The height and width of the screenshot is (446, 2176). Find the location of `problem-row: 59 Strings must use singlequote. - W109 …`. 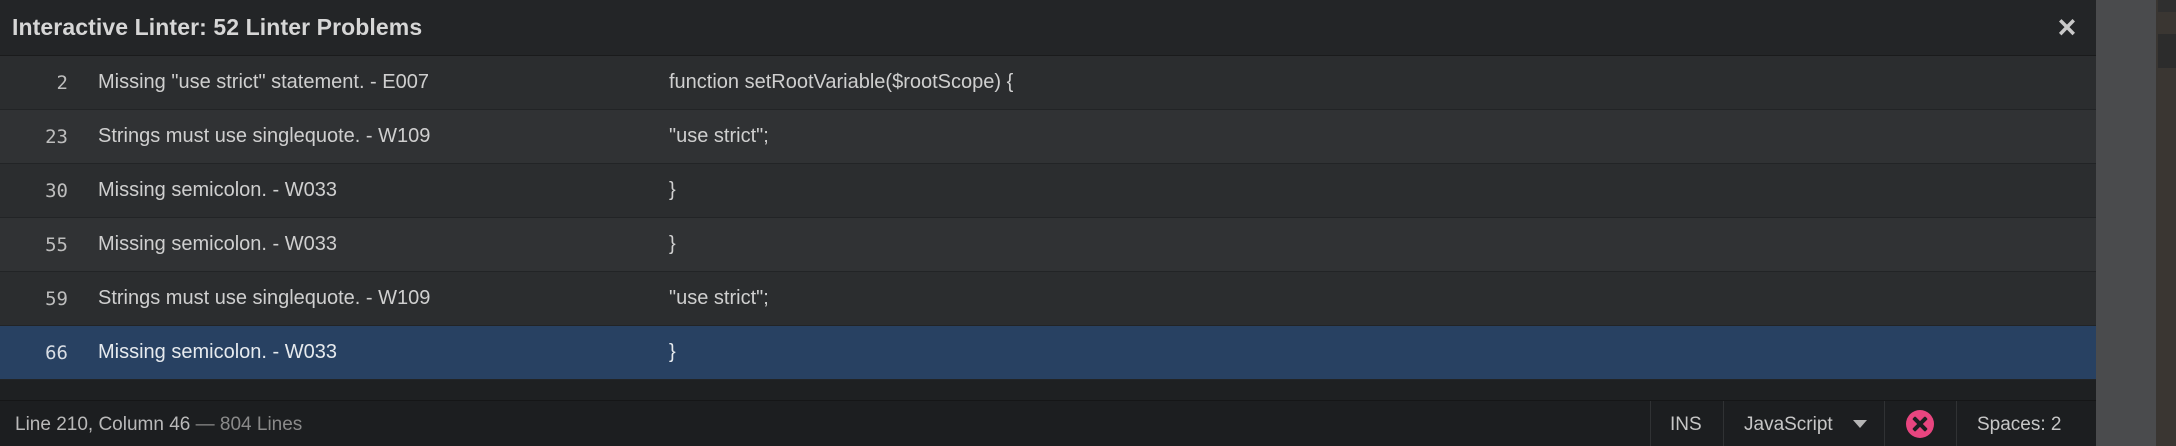

problem-row: 59 Strings must use singlequote. - W109 … is located at coordinates (1048, 299).